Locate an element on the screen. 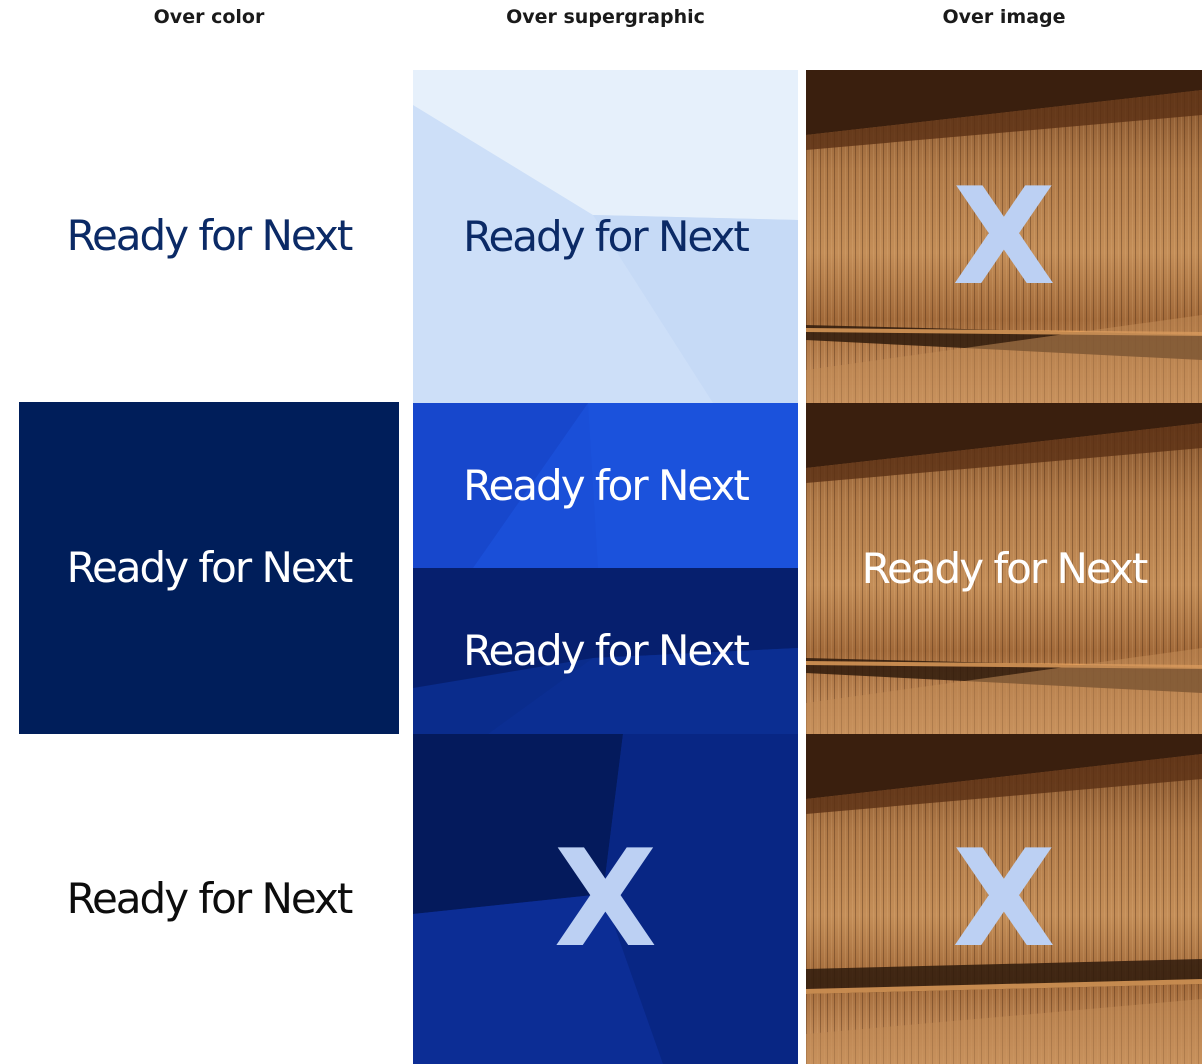  column-header-over-image: Over image is located at coordinates (1004, 17).